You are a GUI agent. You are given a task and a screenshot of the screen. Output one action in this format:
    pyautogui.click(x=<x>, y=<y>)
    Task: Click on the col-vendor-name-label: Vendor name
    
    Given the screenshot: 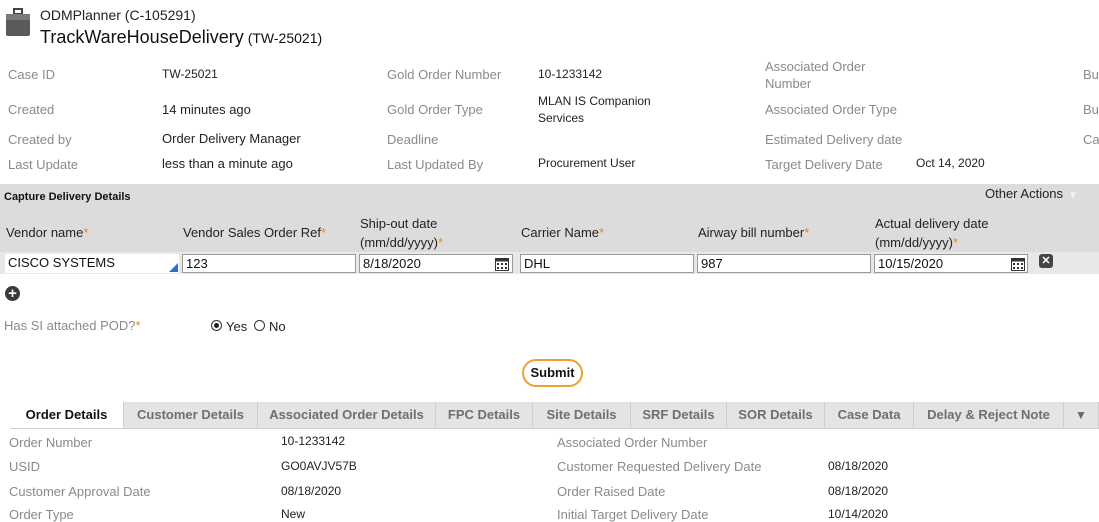 What is the action you would take?
    pyautogui.click(x=45, y=232)
    